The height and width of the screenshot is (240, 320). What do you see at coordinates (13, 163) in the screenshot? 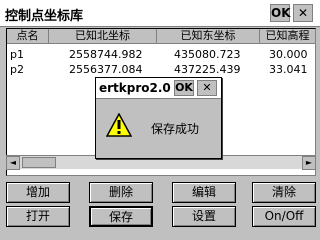
I see `scroll-left-icon: ◄` at bounding box center [13, 163].